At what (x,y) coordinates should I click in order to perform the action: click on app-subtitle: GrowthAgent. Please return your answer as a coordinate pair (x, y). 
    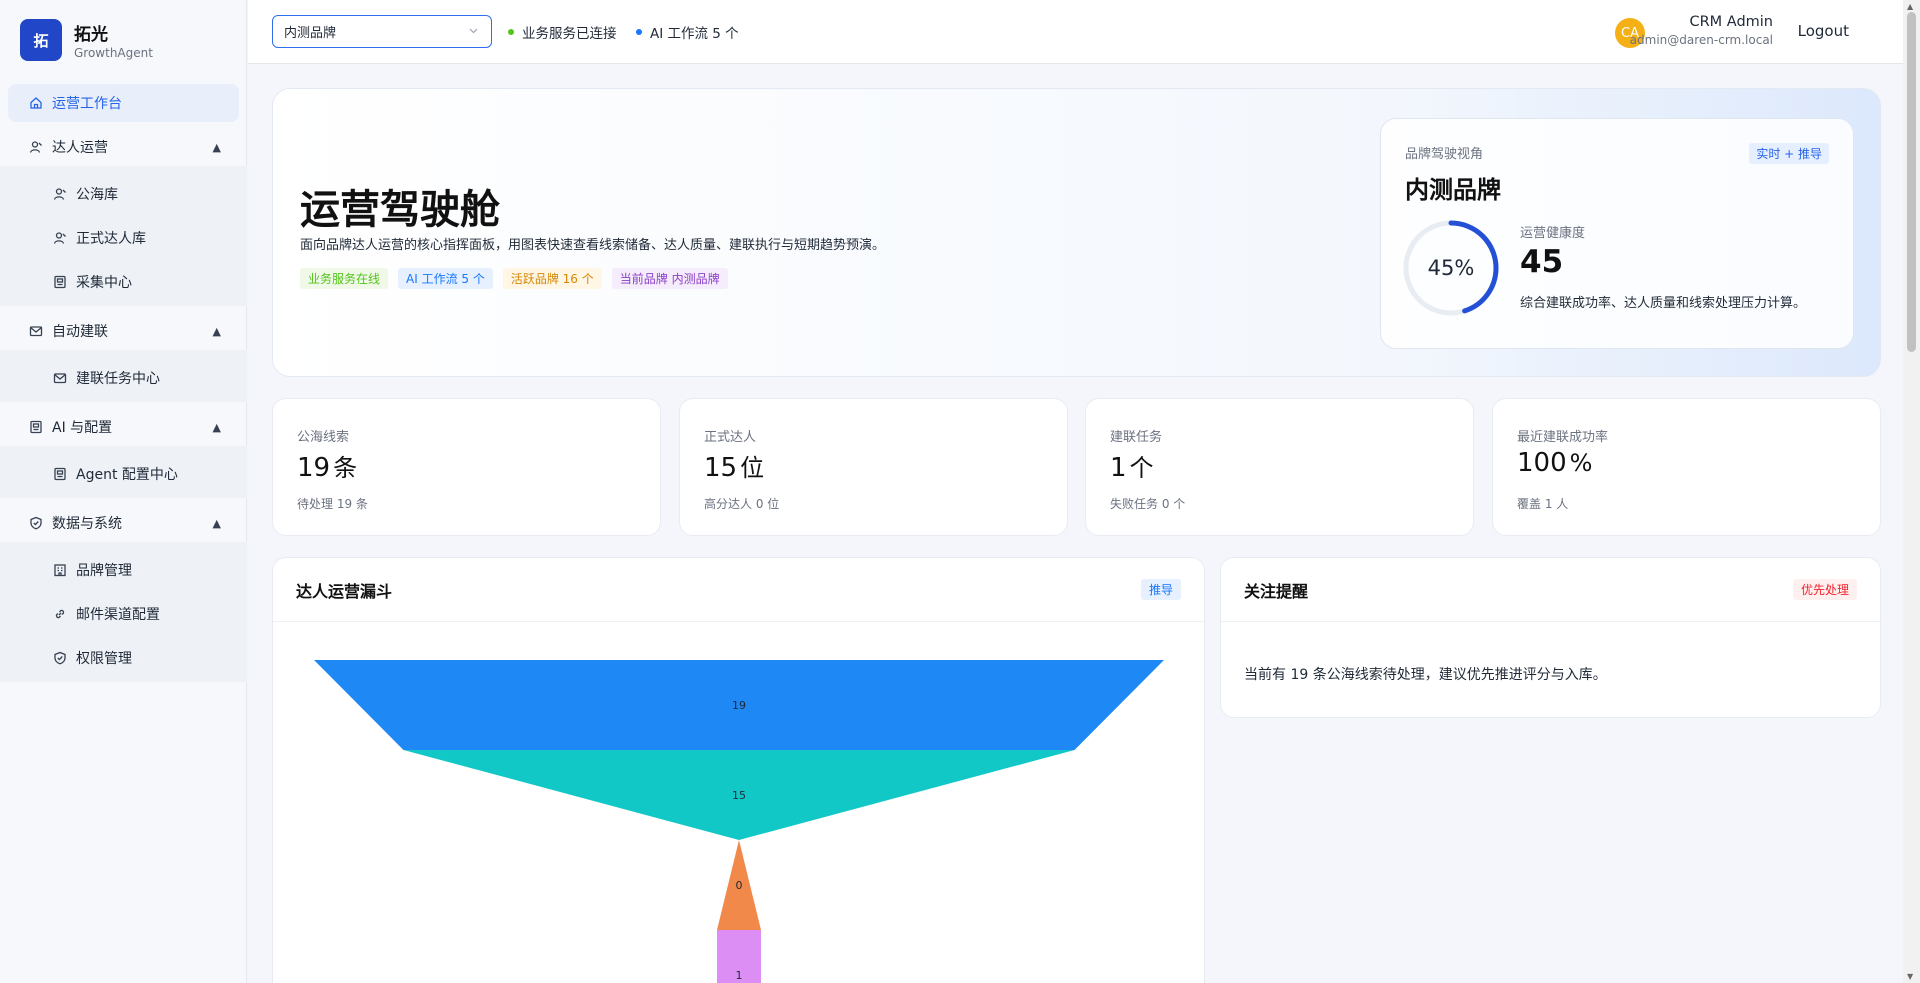
    Looking at the image, I should click on (113, 53).